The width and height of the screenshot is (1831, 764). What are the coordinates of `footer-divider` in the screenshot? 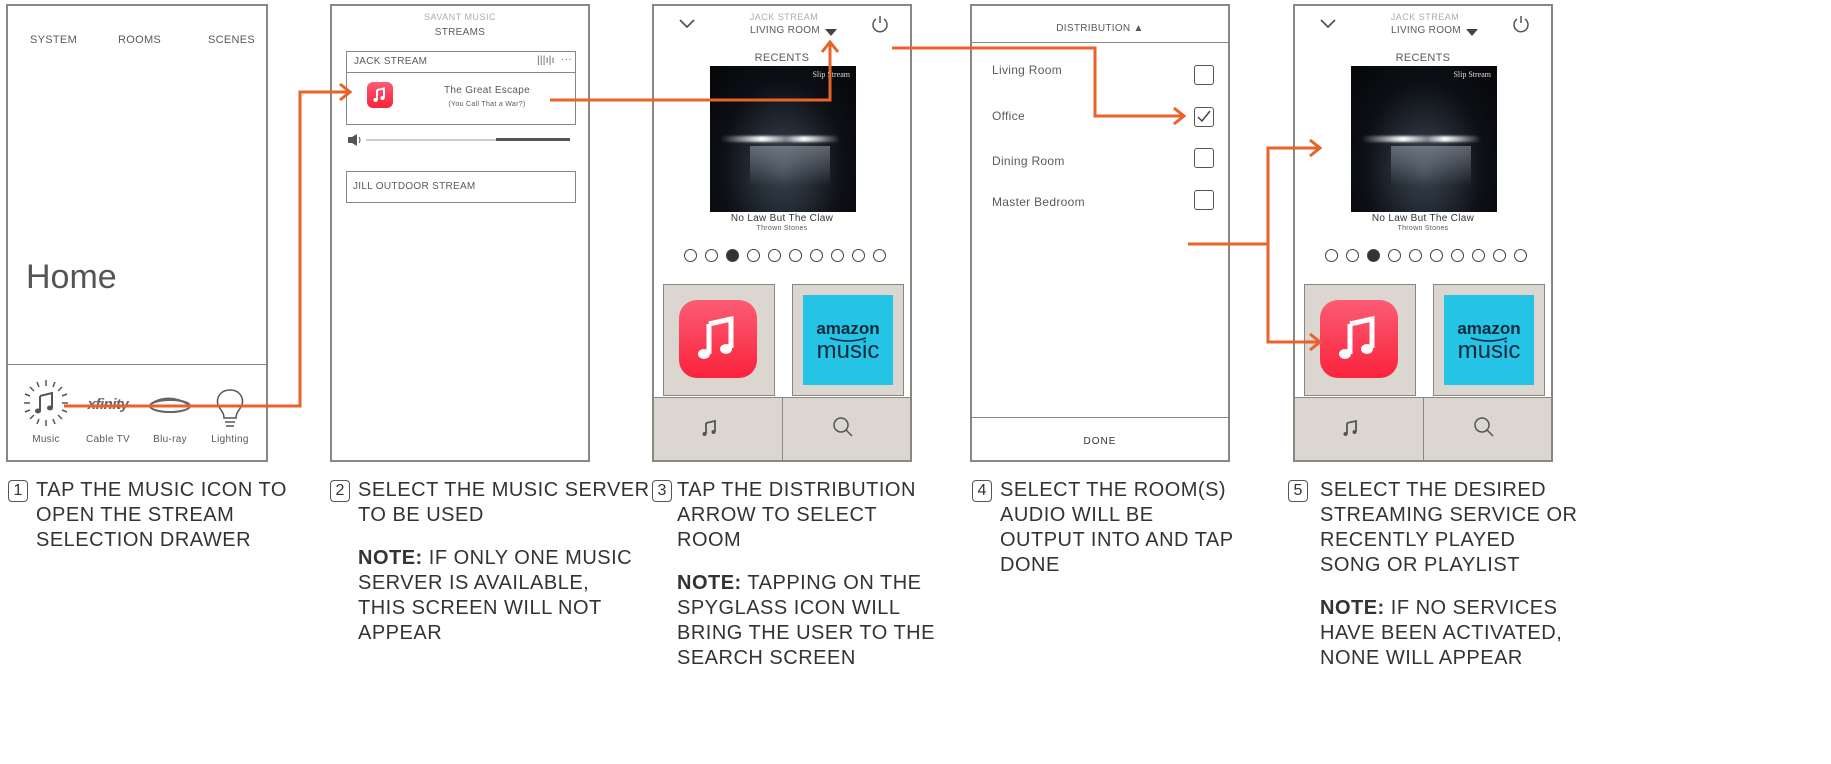 It's located at (1100, 417).